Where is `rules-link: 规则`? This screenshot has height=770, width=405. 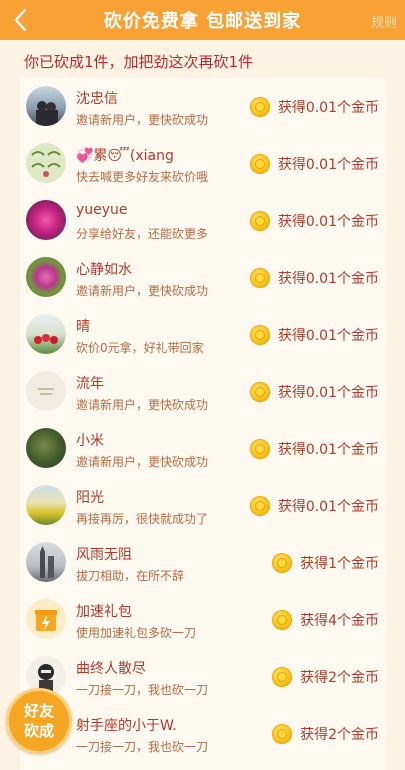
rules-link: 规则 is located at coordinates (384, 21).